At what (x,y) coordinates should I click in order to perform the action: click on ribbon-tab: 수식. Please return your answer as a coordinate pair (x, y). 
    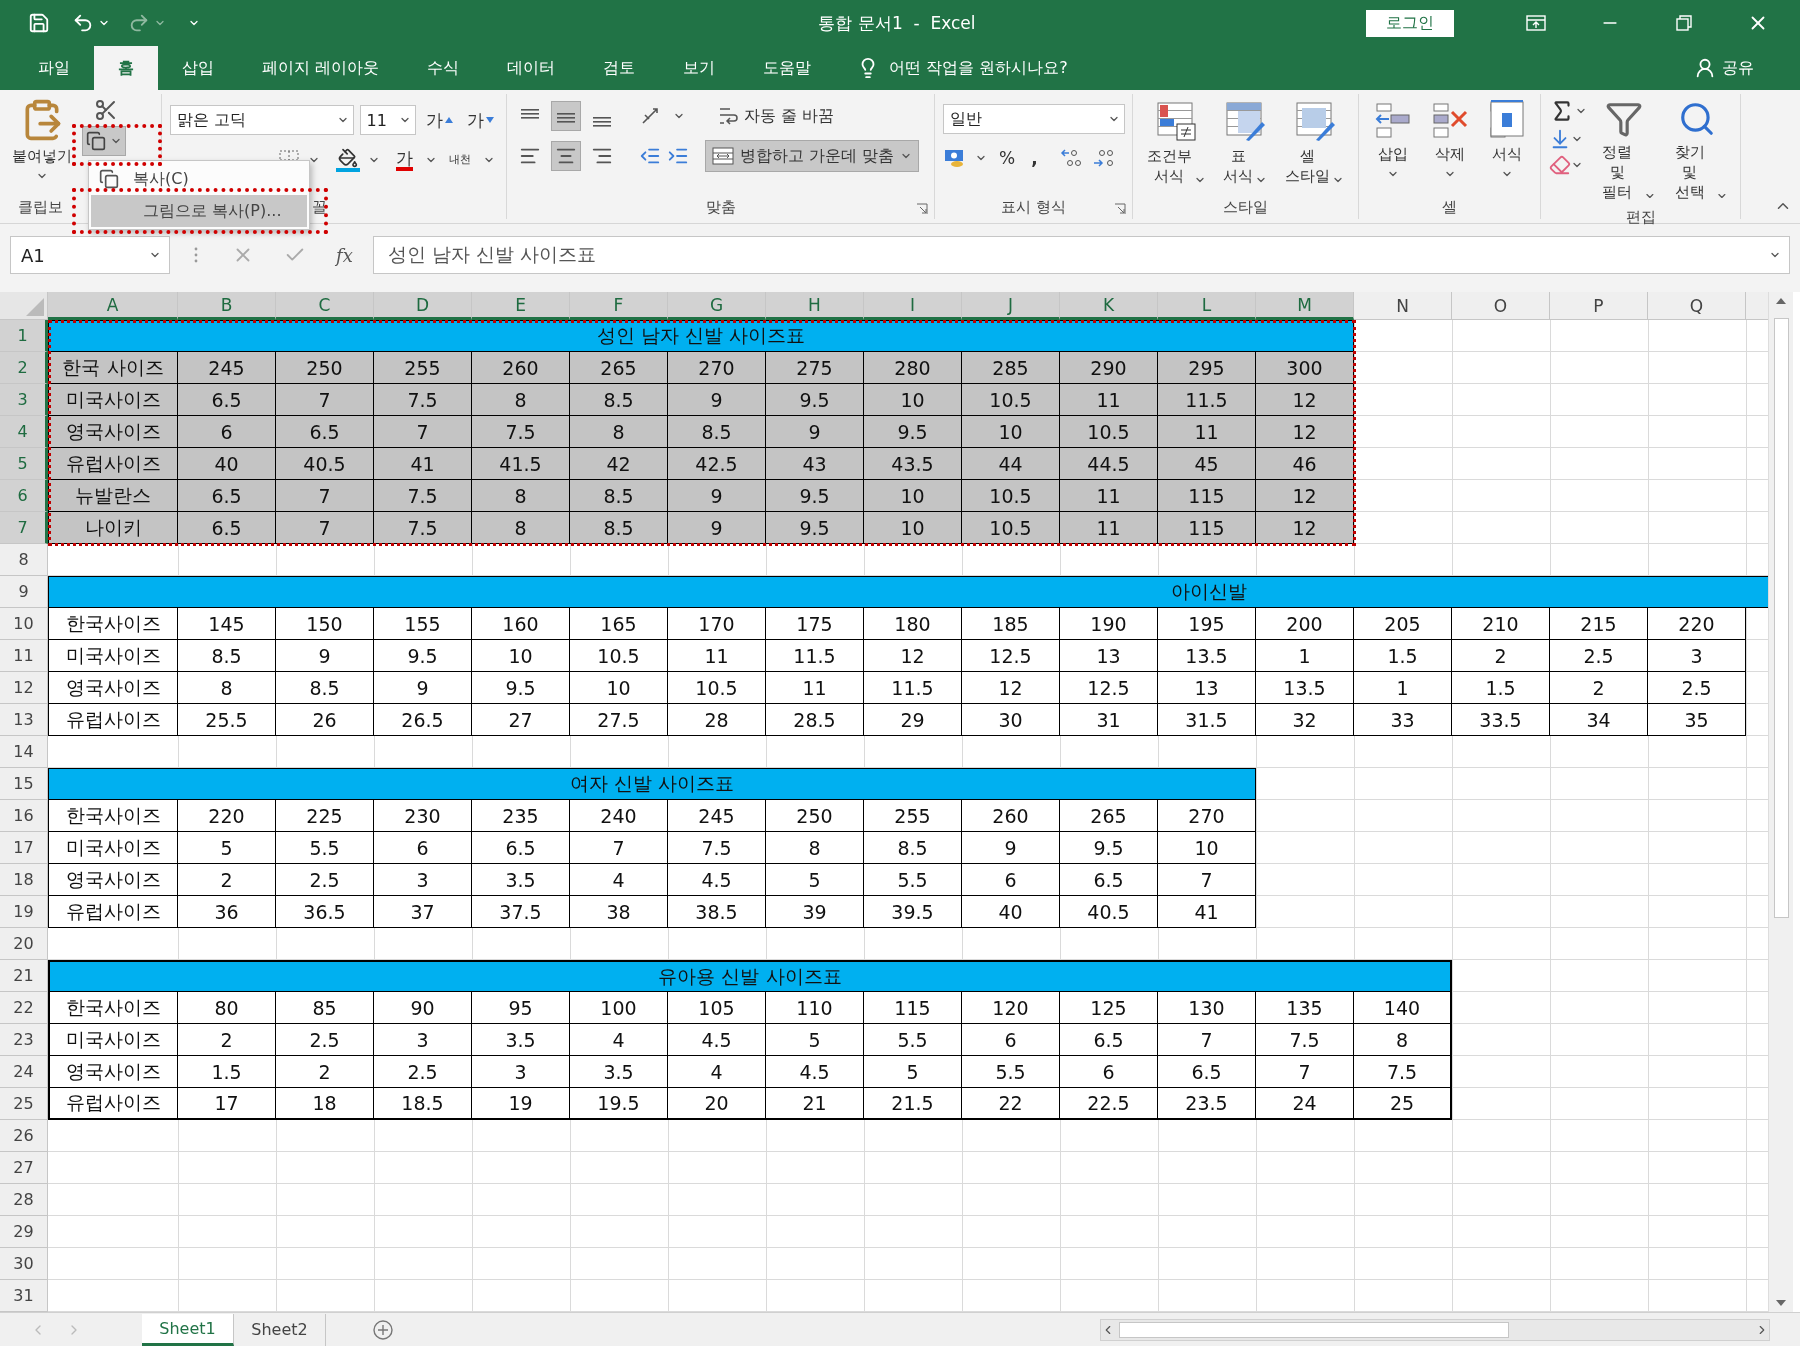
    Looking at the image, I should click on (443, 68).